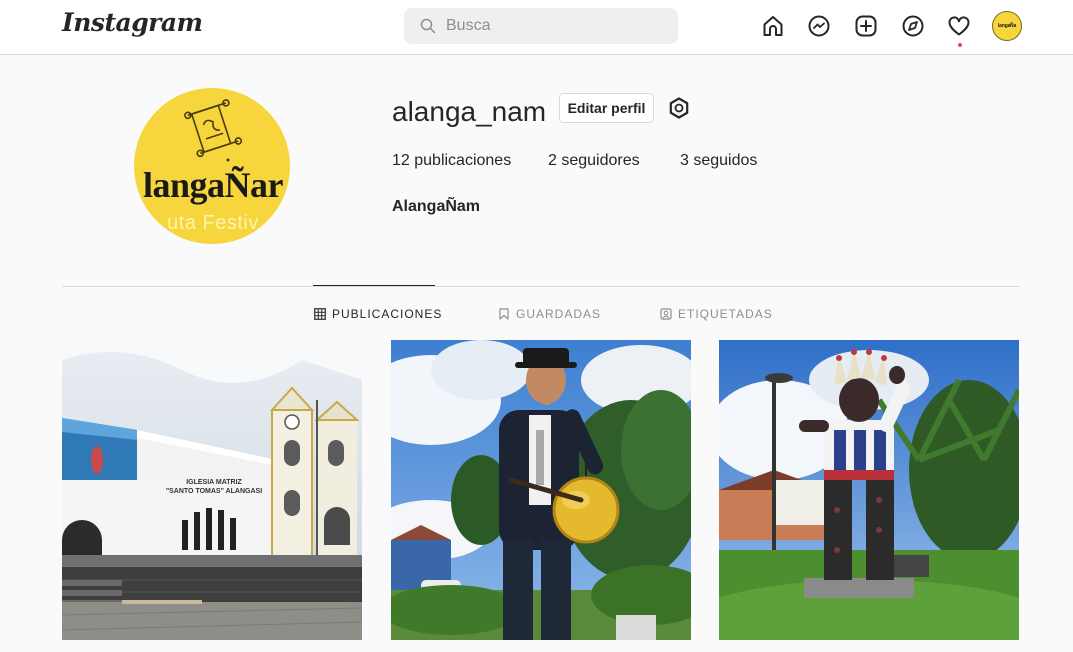 Image resolution: width=1073 pixels, height=652 pixels. I want to click on posts-count-stat: 12 publicaciones, so click(451, 161).